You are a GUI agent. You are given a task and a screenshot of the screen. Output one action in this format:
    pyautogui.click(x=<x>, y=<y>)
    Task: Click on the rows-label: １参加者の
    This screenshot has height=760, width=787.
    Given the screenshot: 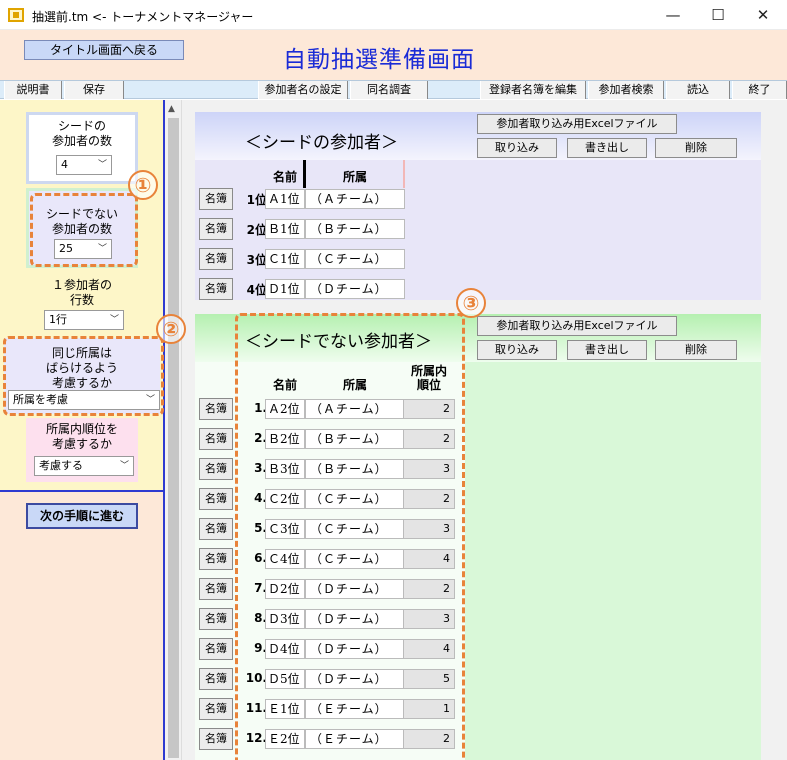 What is the action you would take?
    pyautogui.click(x=81, y=285)
    